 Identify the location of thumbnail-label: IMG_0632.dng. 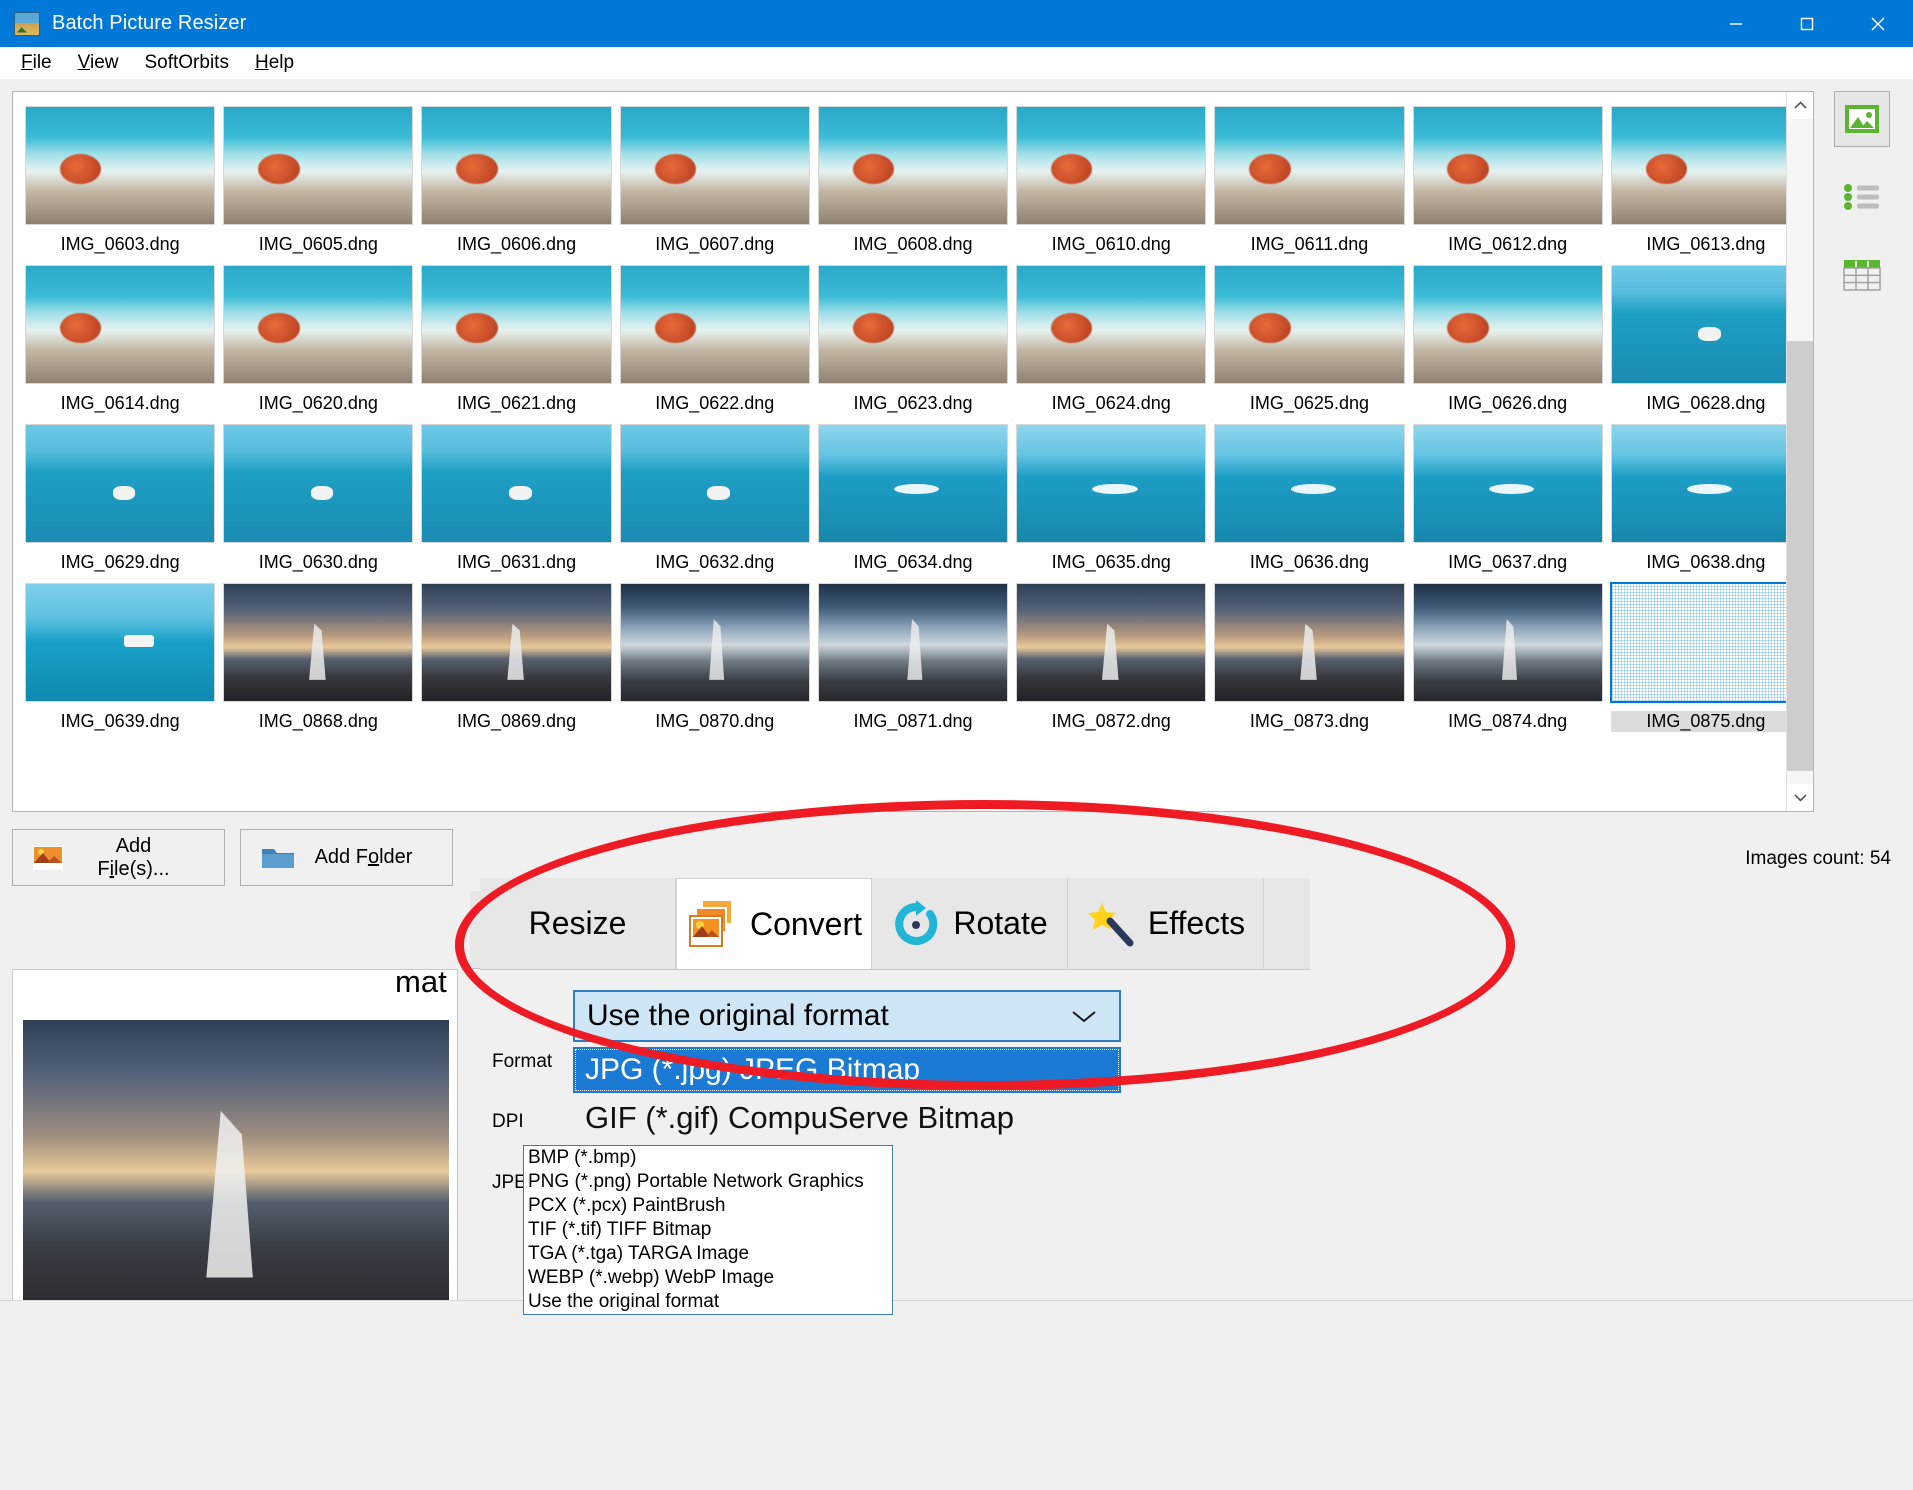
(715, 562).